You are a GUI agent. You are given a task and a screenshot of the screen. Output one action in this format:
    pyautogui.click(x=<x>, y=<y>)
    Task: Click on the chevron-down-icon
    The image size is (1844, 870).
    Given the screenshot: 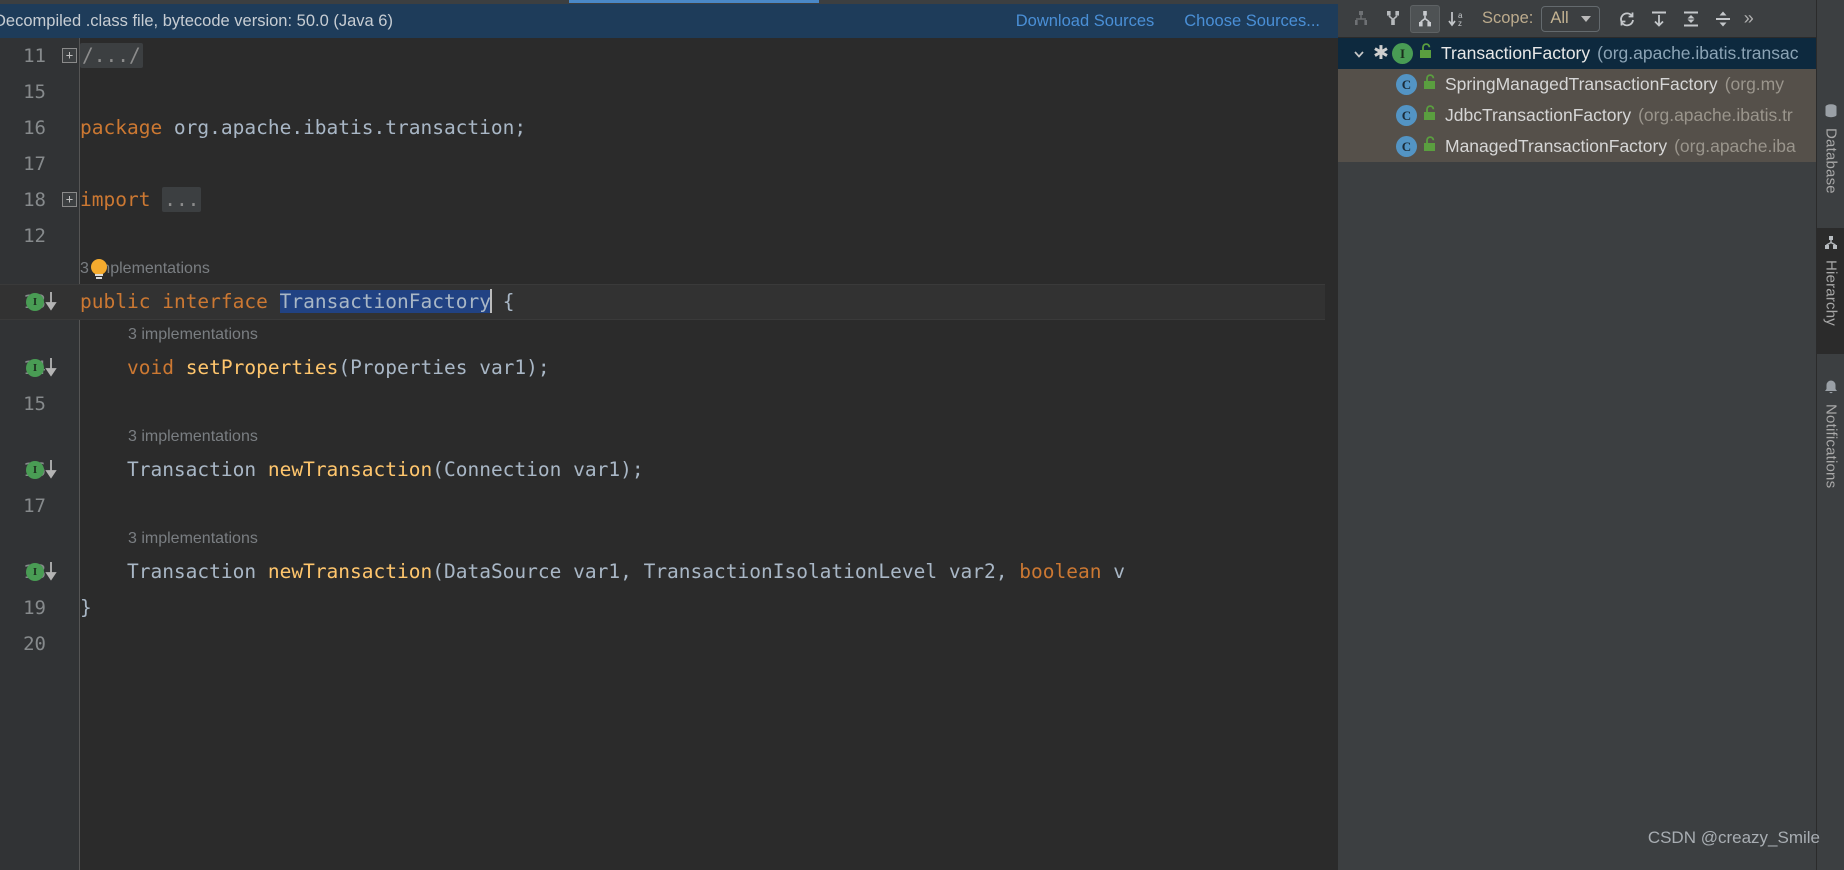 What is the action you would take?
    pyautogui.click(x=1359, y=54)
    